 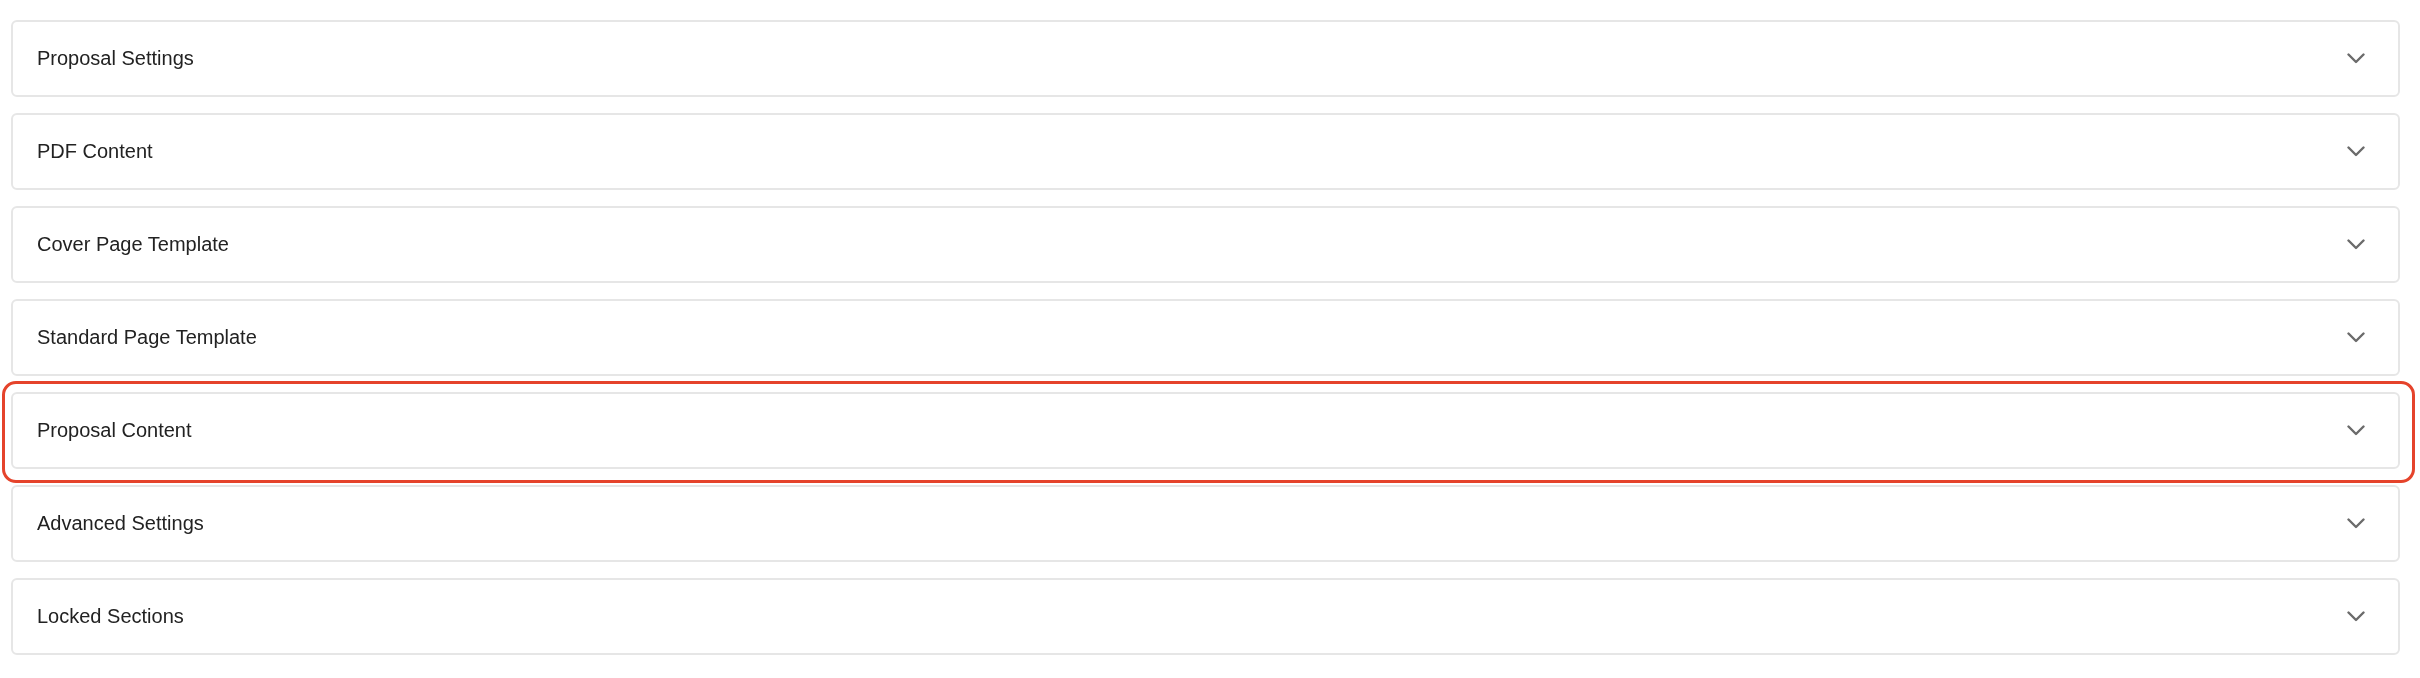 What do you see at coordinates (1205, 616) in the screenshot?
I see `section-header: Locked Sections` at bounding box center [1205, 616].